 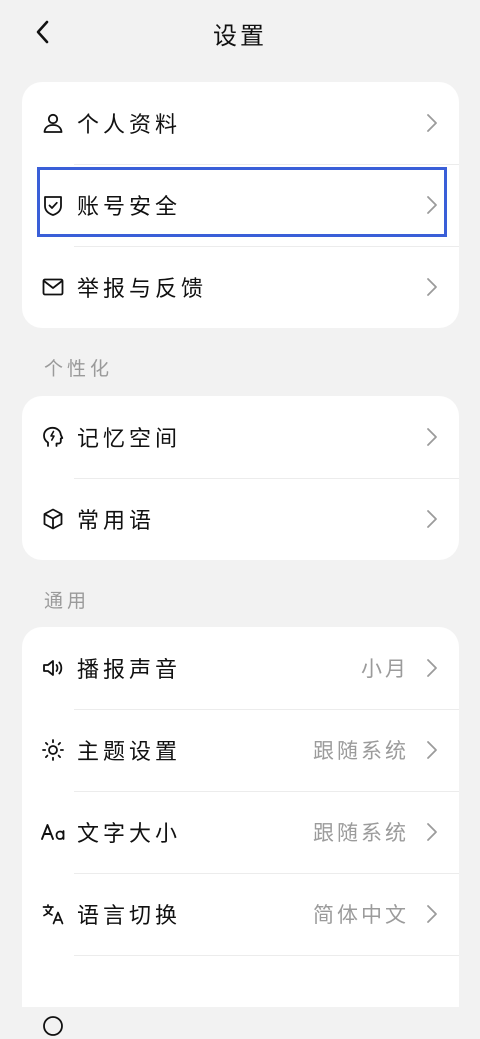 What do you see at coordinates (240, 519) in the screenshot?
I see `settings-item-common-phrases: 常用语` at bounding box center [240, 519].